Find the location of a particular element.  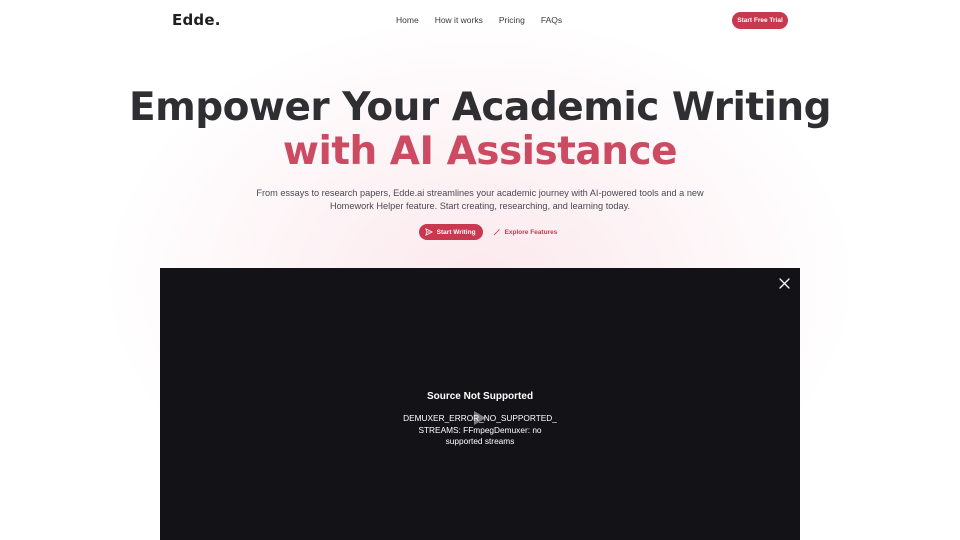

send-icon is located at coordinates (429, 232).